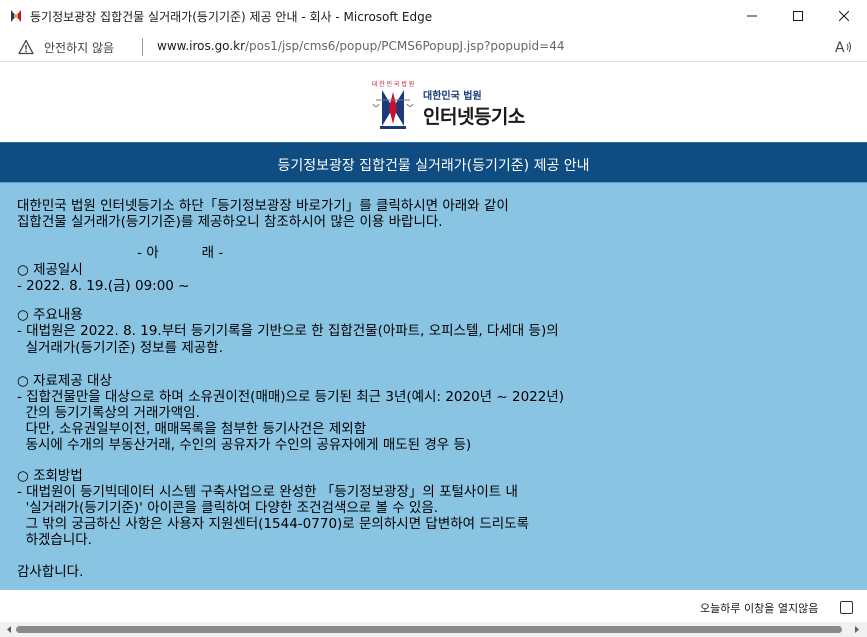 The height and width of the screenshot is (637, 867). Describe the element at coordinates (9, 629) in the screenshot. I see `scroll-left-icon` at that location.